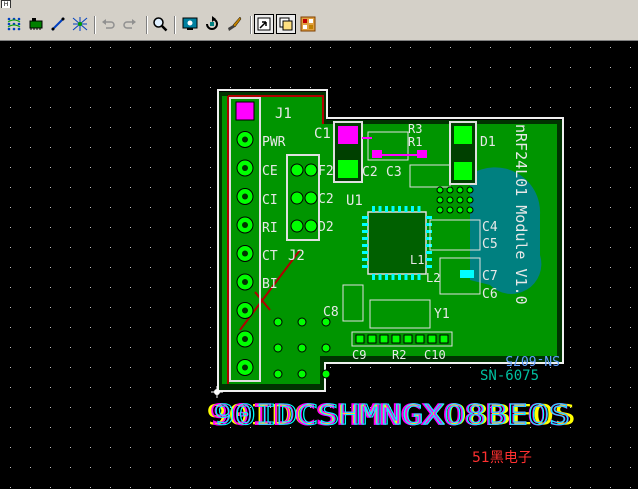 The image size is (638, 489). I want to click on label-d2: D2, so click(326, 227).